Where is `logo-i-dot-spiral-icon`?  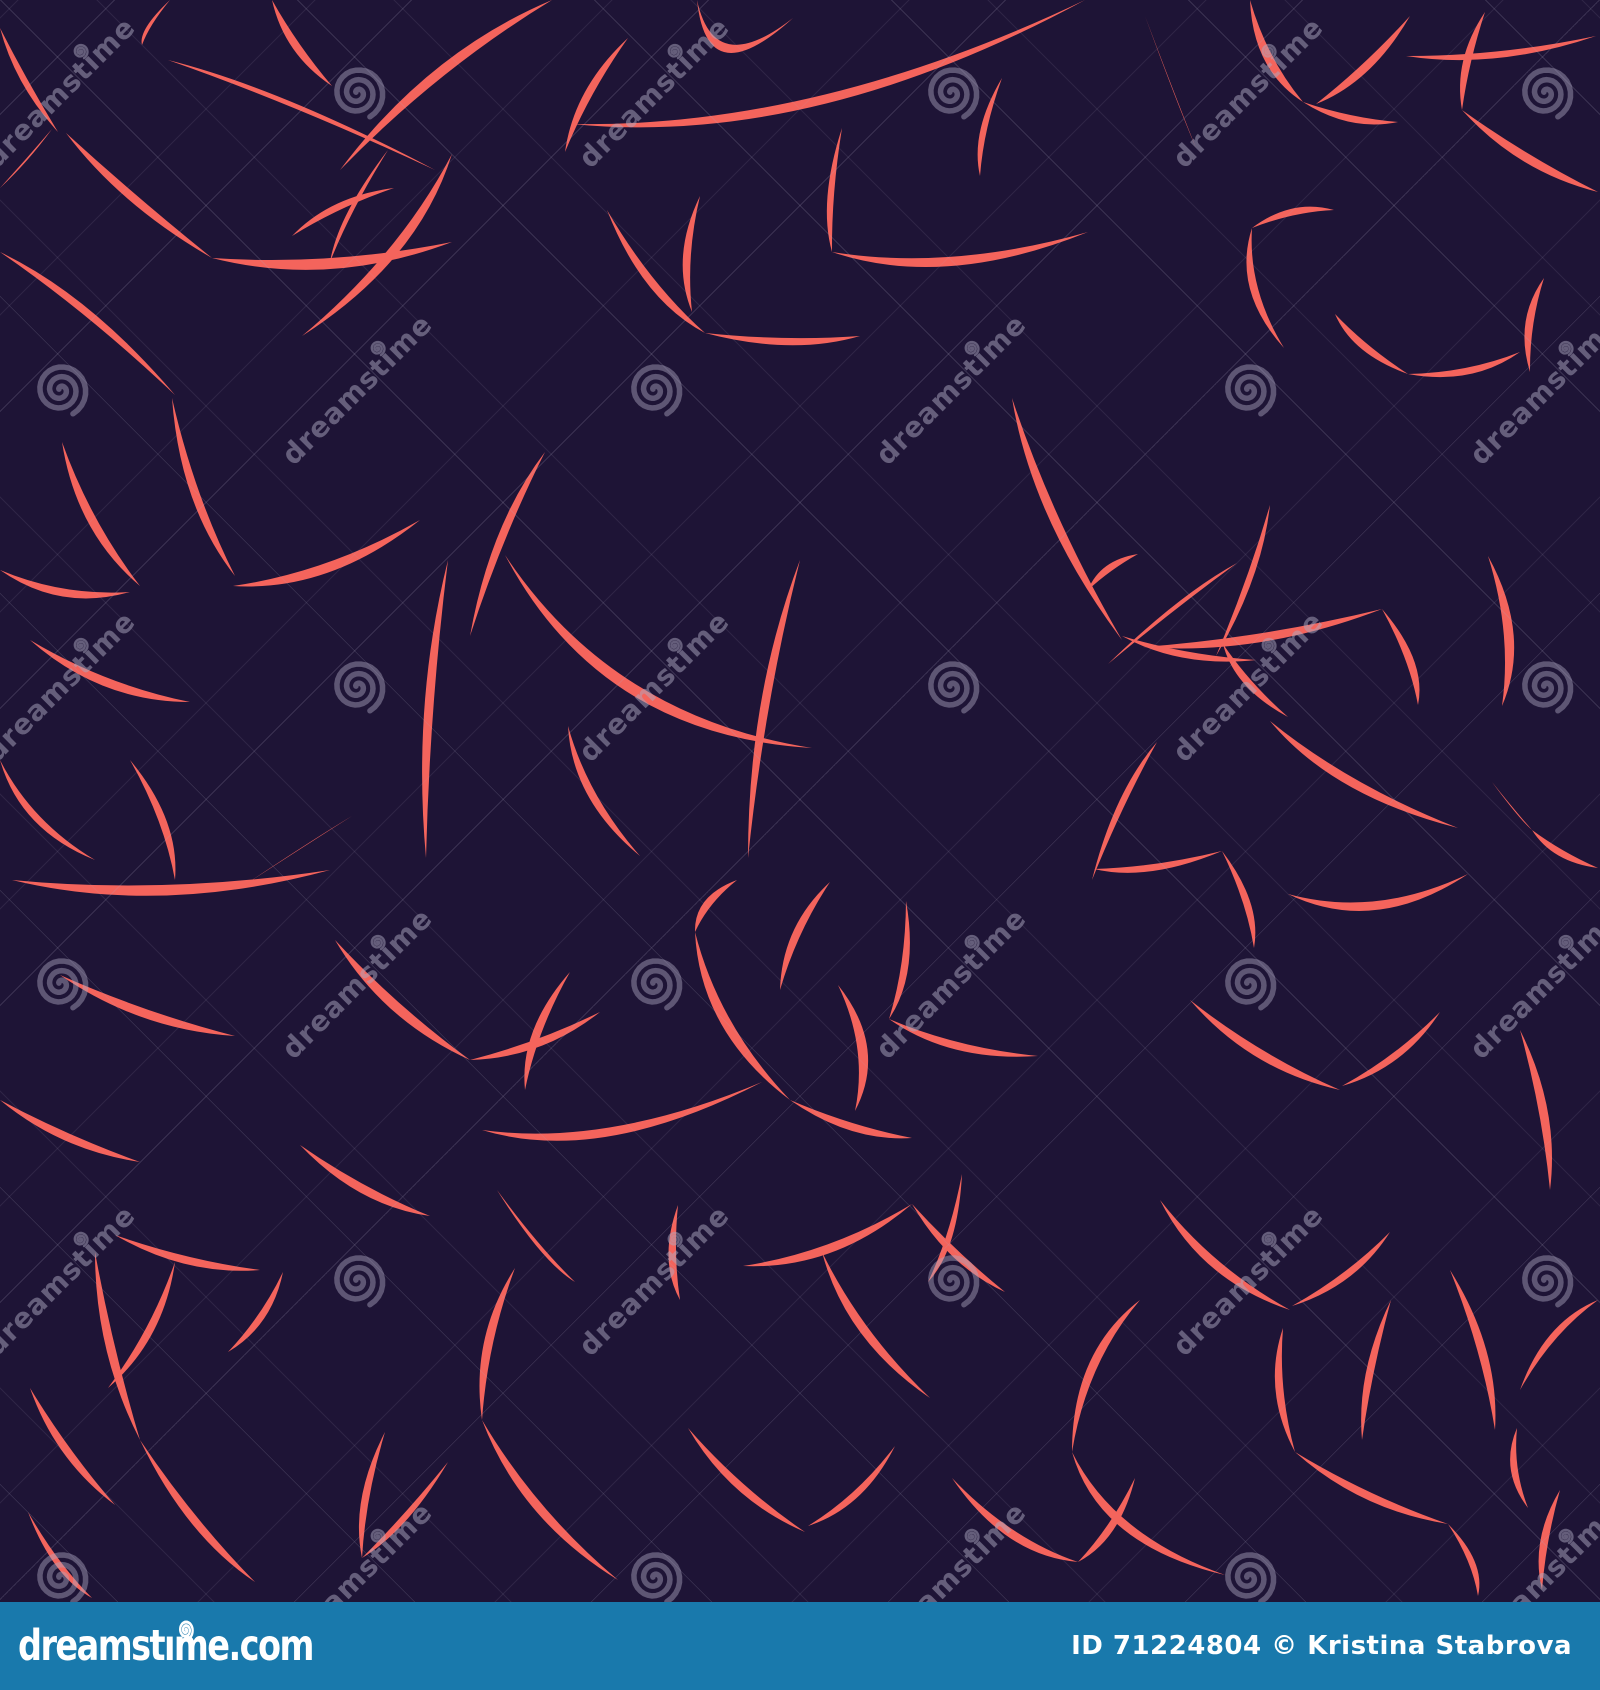 logo-i-dot-spiral-icon is located at coordinates (187, 1630).